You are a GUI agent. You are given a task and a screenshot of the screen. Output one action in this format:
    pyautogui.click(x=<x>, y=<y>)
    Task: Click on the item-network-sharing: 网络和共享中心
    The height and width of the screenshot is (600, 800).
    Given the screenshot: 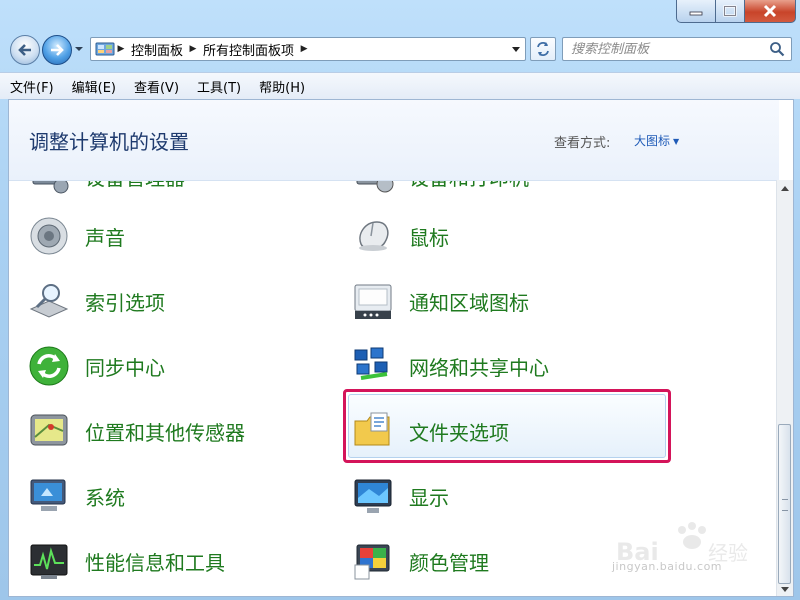 What is the action you would take?
    pyautogui.click(x=450, y=366)
    